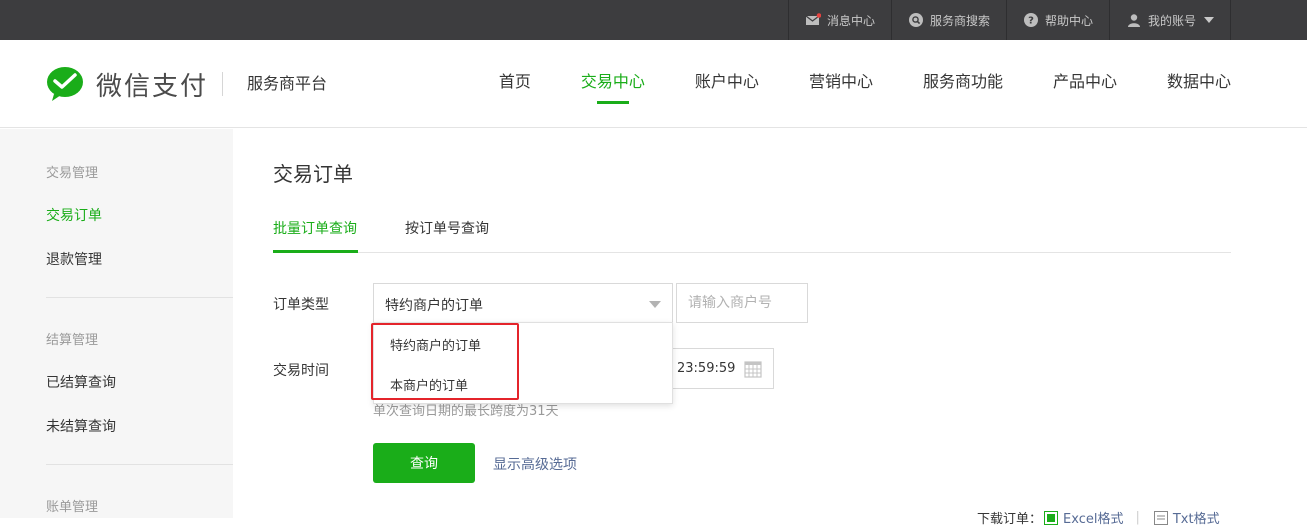 The width and height of the screenshot is (1307, 529). What do you see at coordinates (301, 371) in the screenshot?
I see `transaction-time-label: 交易时间` at bounding box center [301, 371].